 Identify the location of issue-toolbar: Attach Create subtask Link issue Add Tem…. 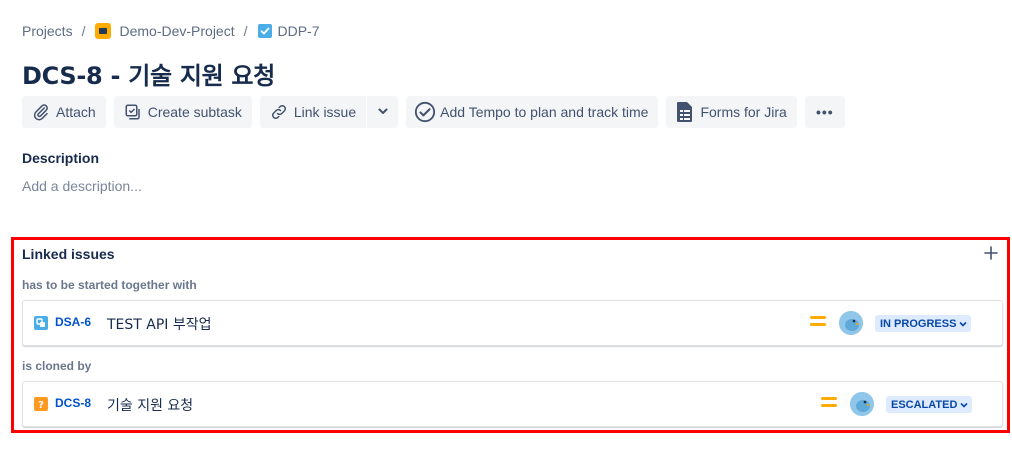
(437, 112).